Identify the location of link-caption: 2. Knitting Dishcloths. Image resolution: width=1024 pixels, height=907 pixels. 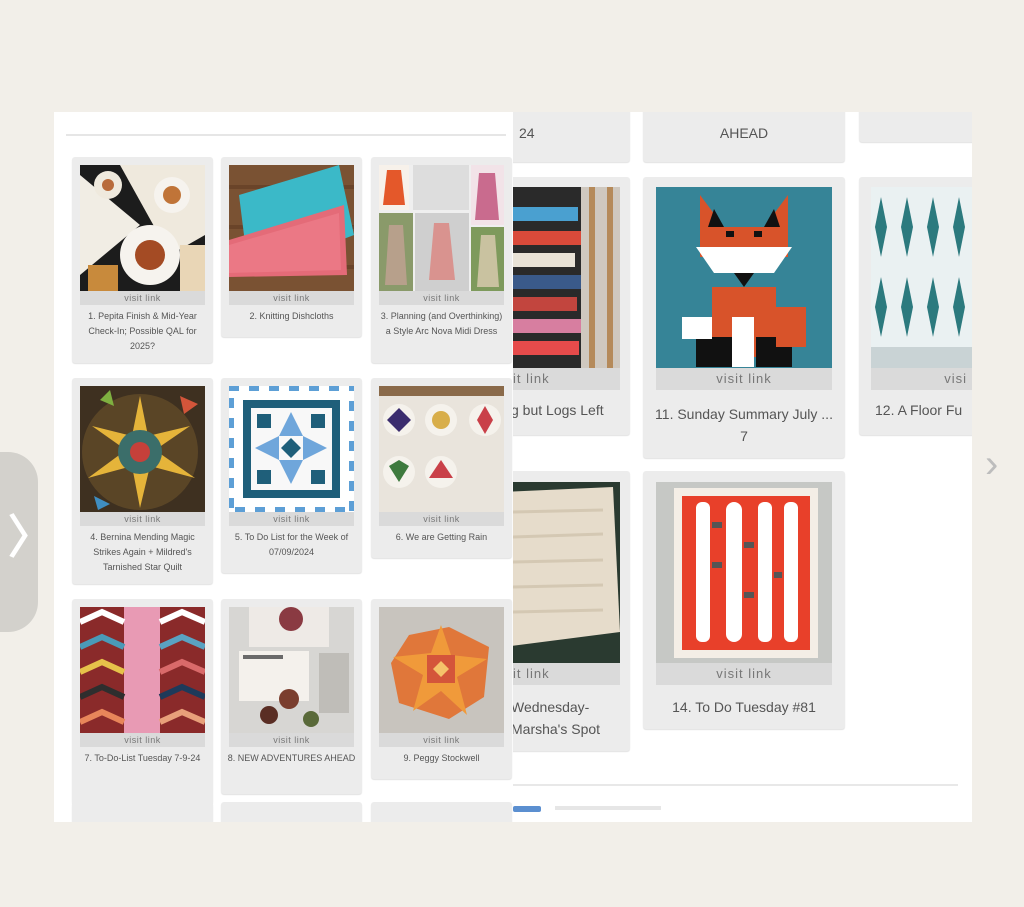
(291, 316).